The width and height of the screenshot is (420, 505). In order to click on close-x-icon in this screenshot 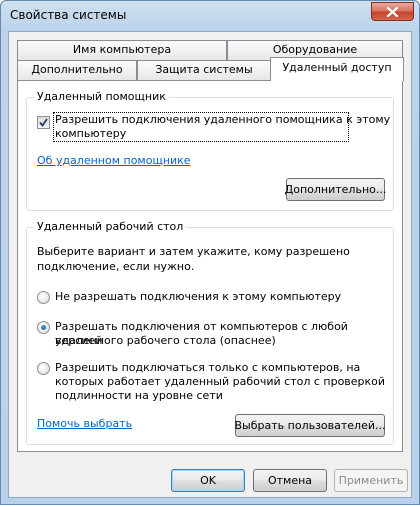, I will do `click(392, 11)`.